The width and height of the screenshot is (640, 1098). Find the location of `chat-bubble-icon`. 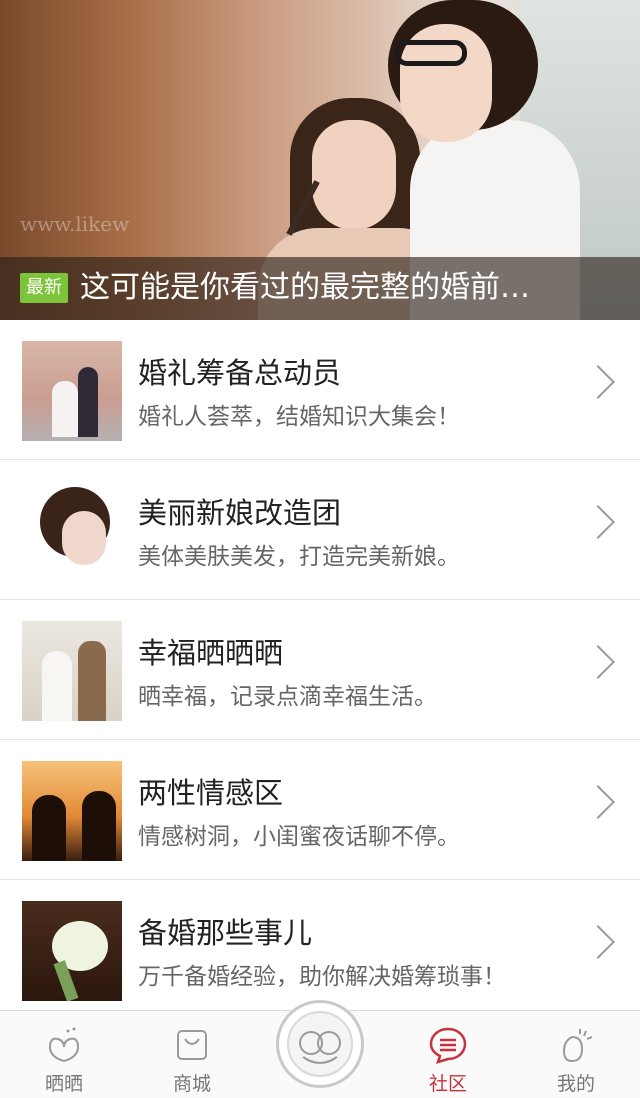

chat-bubble-icon is located at coordinates (448, 1045).